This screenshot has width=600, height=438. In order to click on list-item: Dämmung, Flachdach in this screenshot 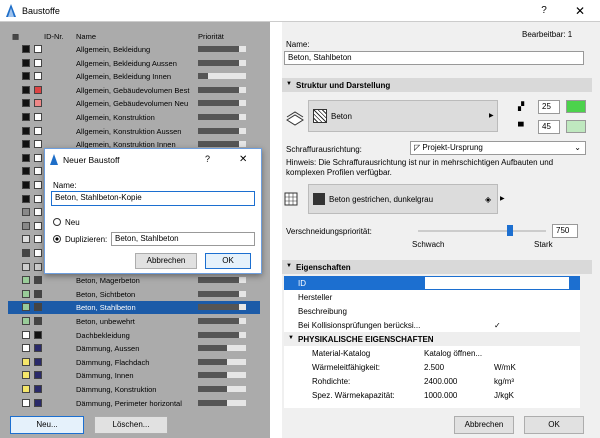, I will do `click(134, 362)`.